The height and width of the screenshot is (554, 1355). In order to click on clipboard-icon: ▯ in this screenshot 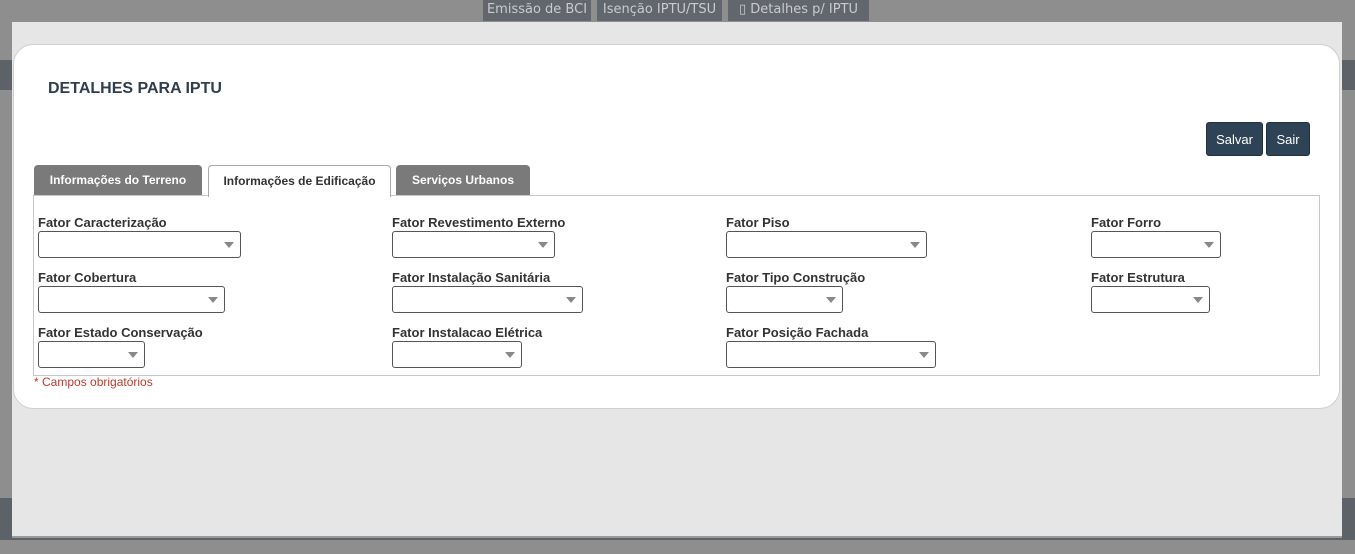, I will do `click(744, 9)`.